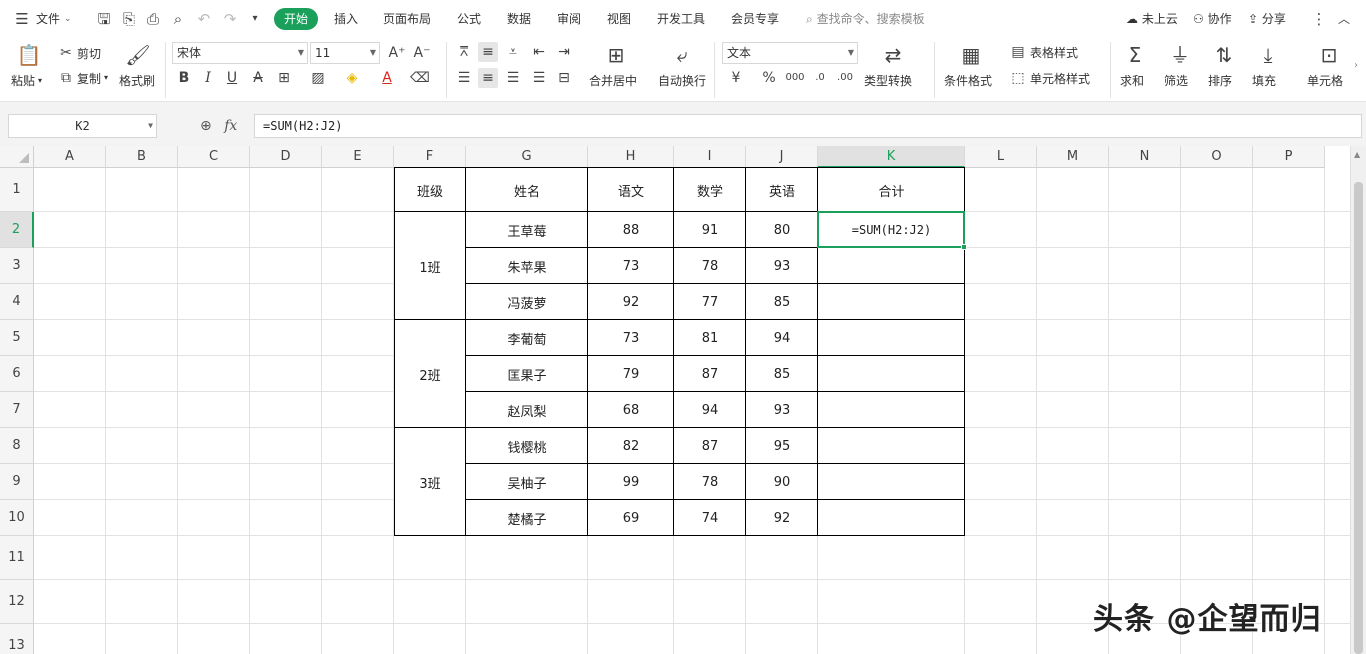  I want to click on font-color-icon: A, so click(387, 78).